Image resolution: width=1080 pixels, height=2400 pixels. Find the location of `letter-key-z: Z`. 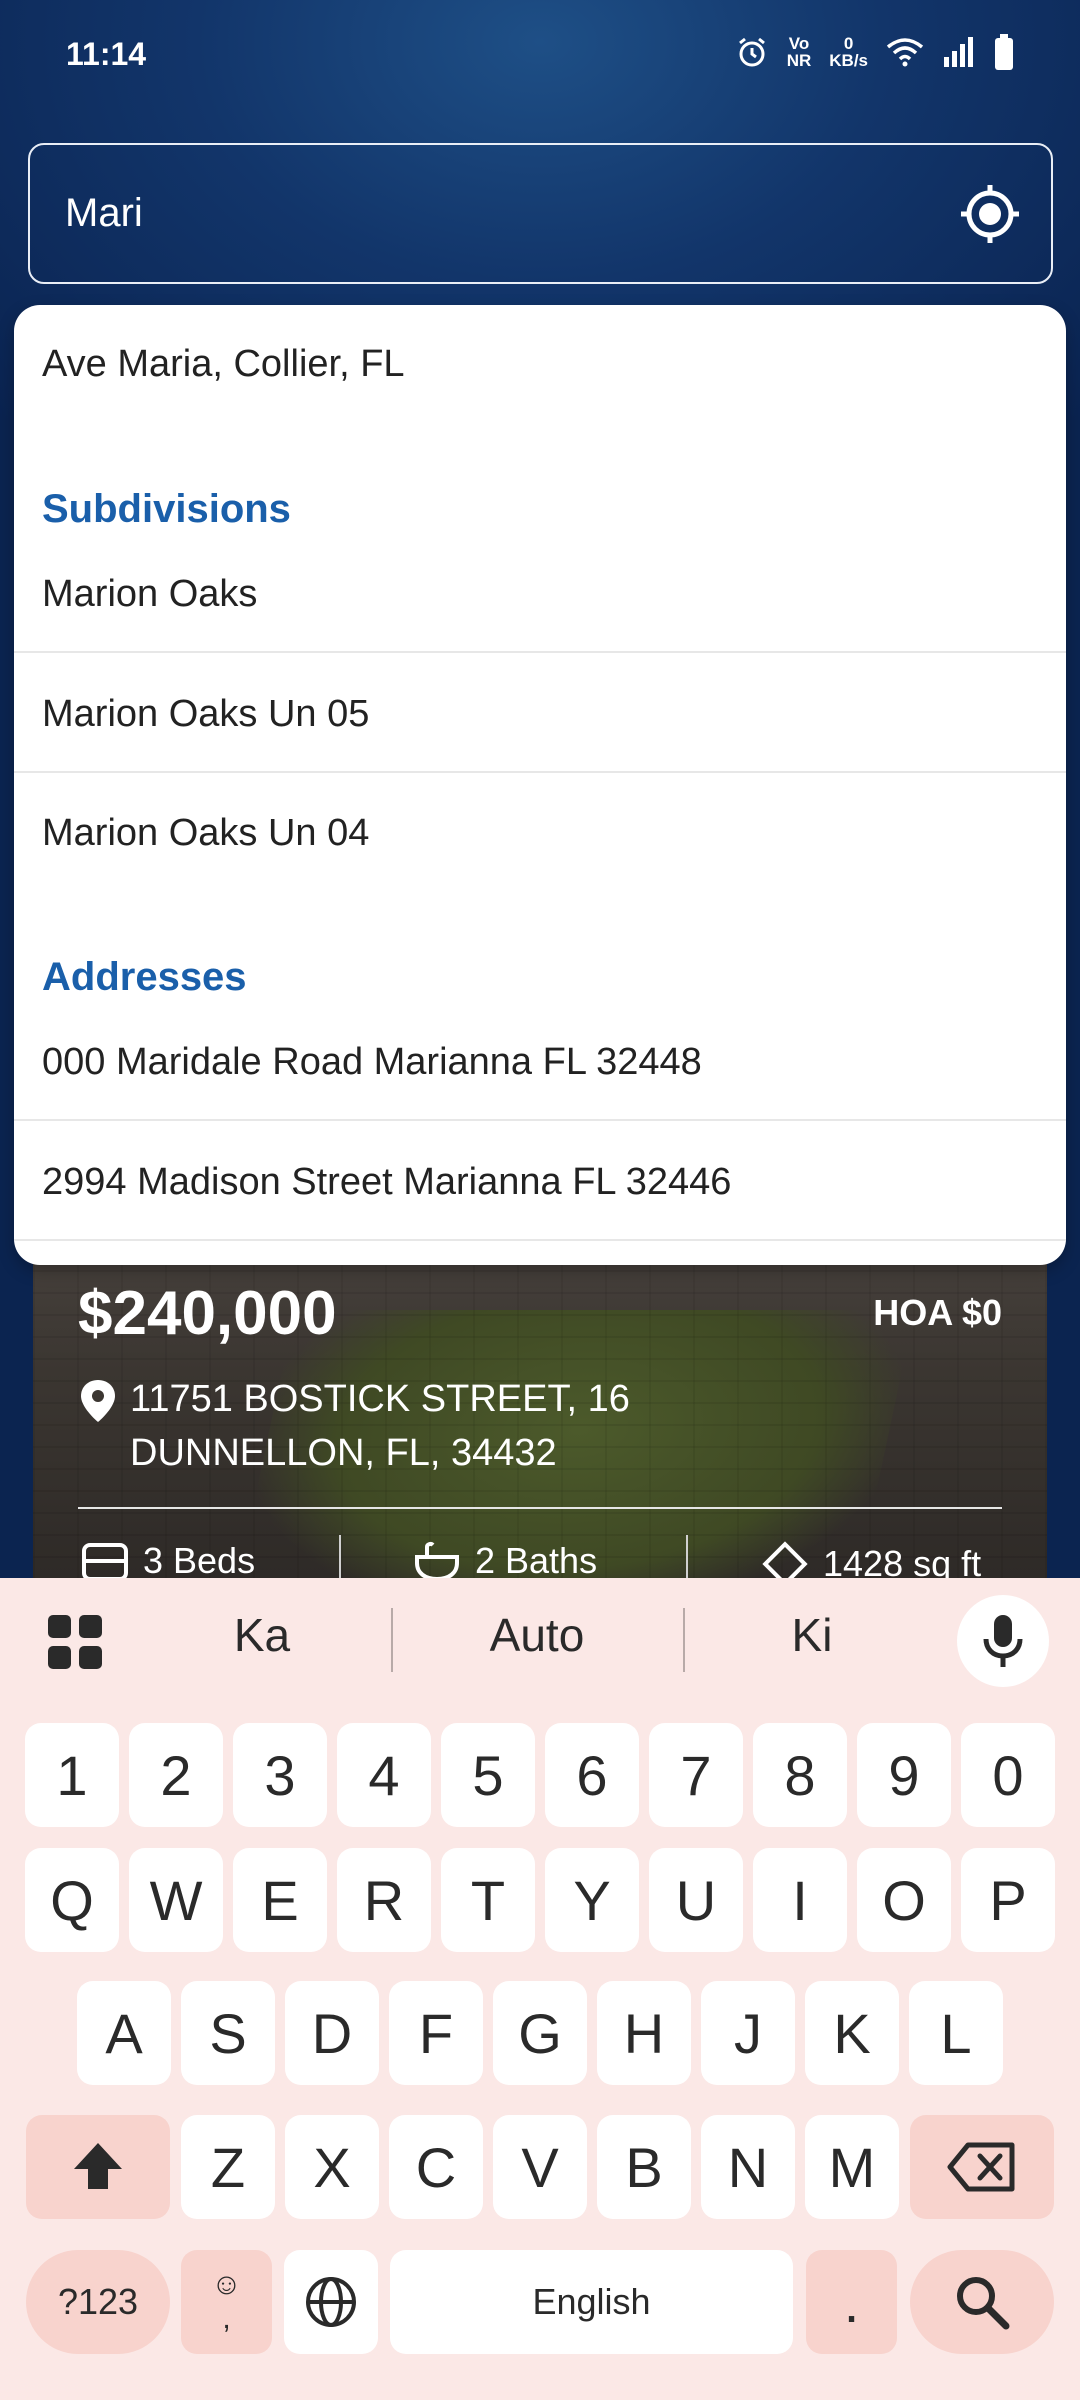

letter-key-z: Z is located at coordinates (228, 2167).